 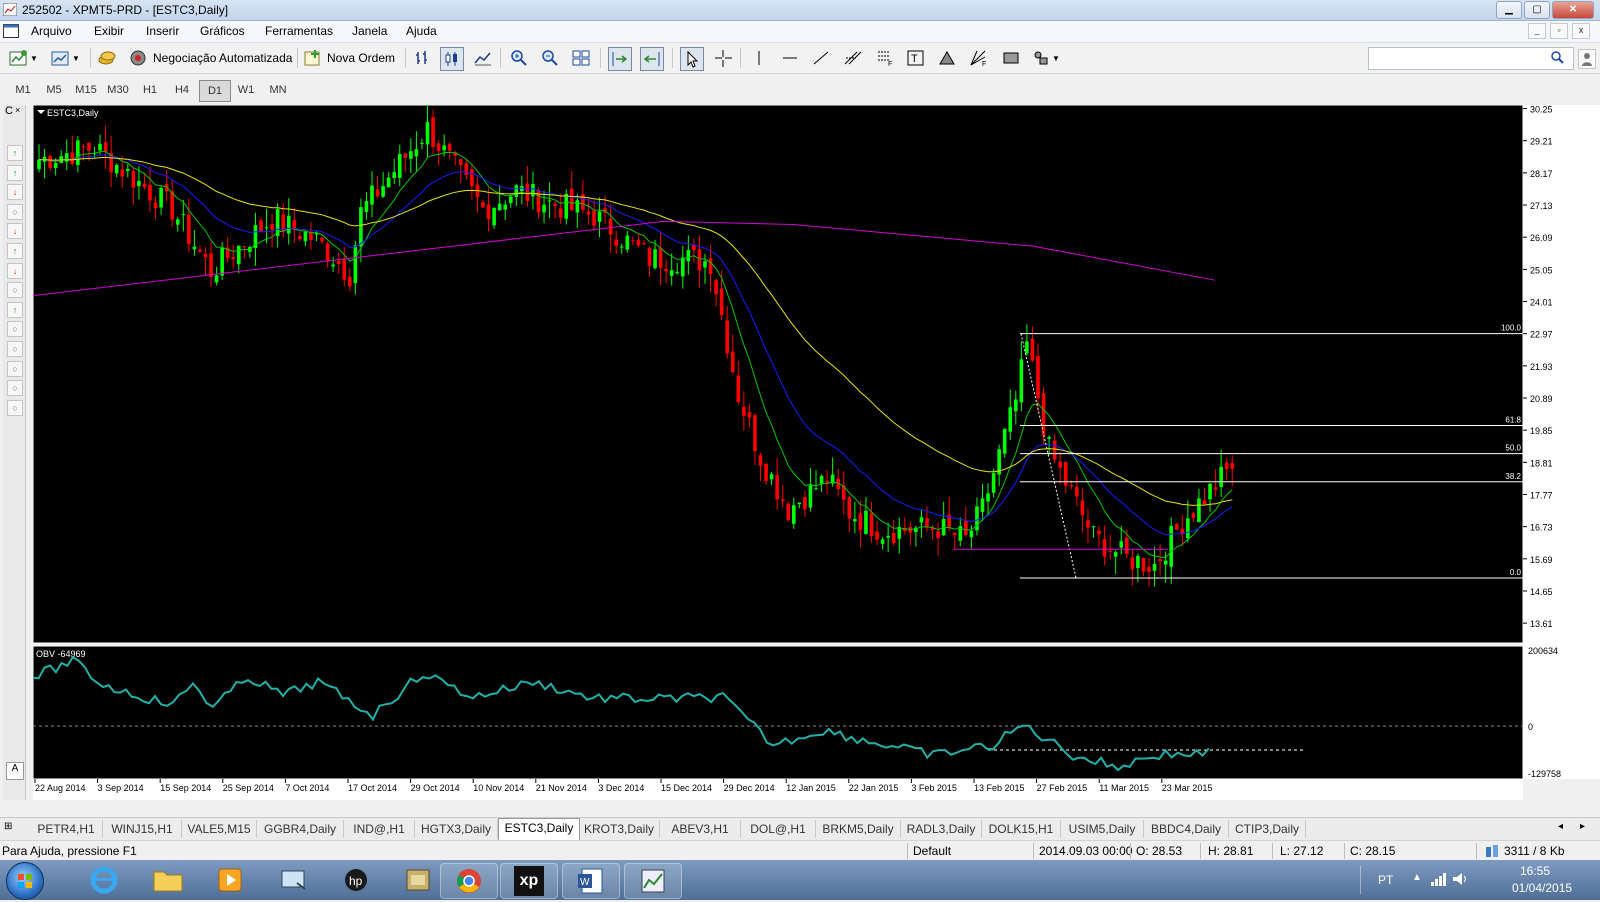 I want to click on taskbar-media, so click(x=230, y=880).